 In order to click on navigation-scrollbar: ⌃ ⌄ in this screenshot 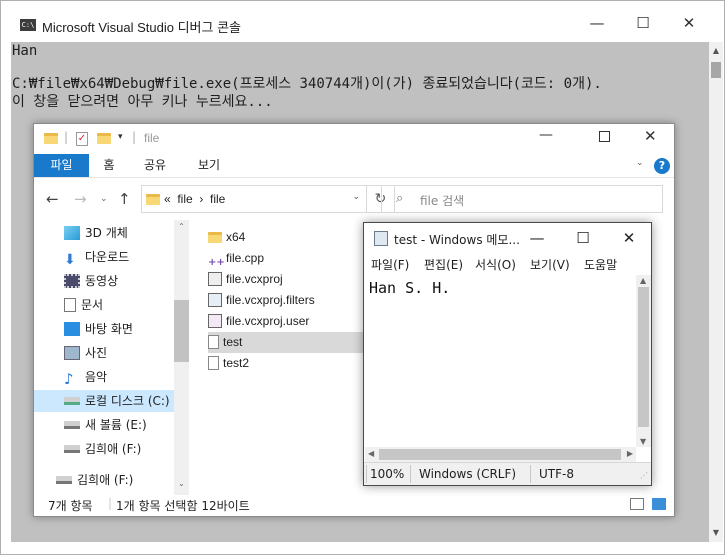, I will do `click(181, 357)`.